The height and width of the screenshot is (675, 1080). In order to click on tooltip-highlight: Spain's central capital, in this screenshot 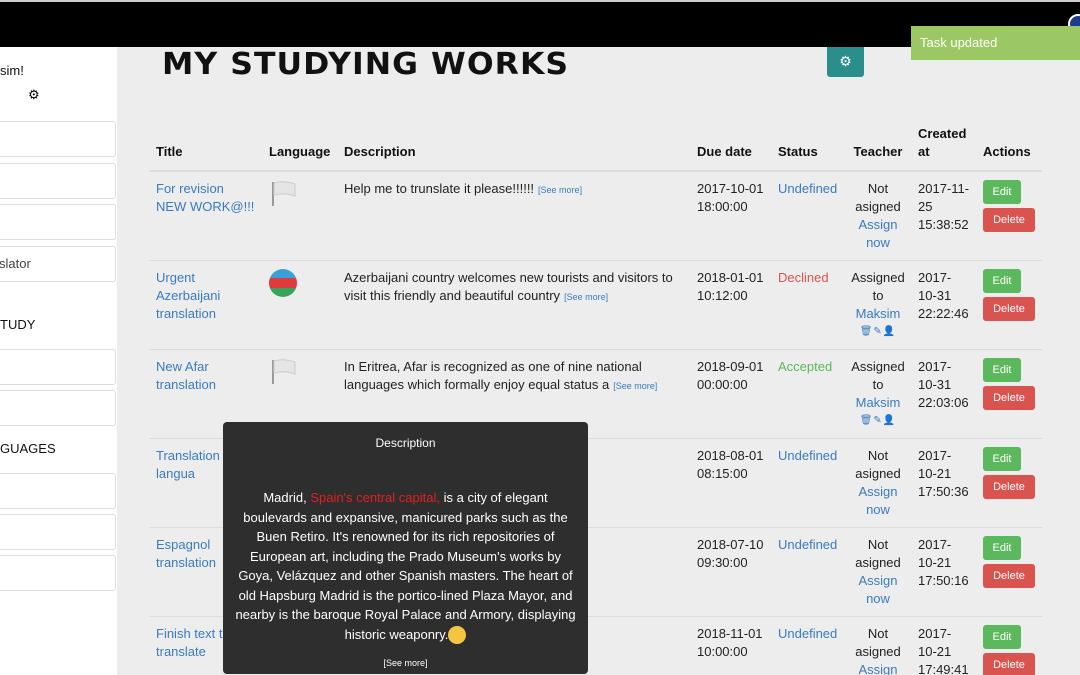, I will do `click(375, 497)`.